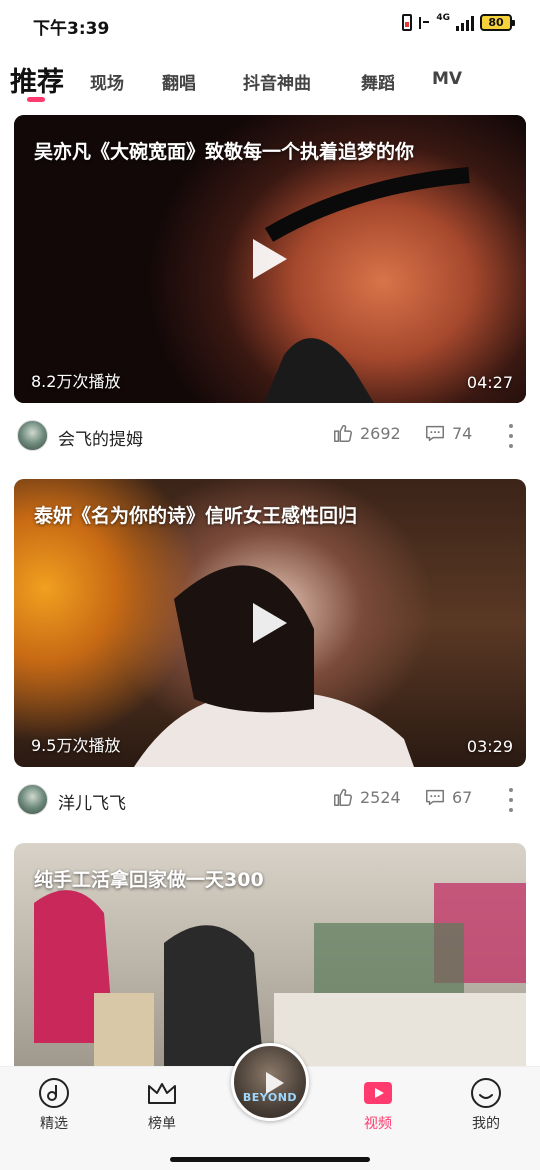  Describe the element at coordinates (448, 433) in the screenshot. I see `comment-button: 74` at that location.